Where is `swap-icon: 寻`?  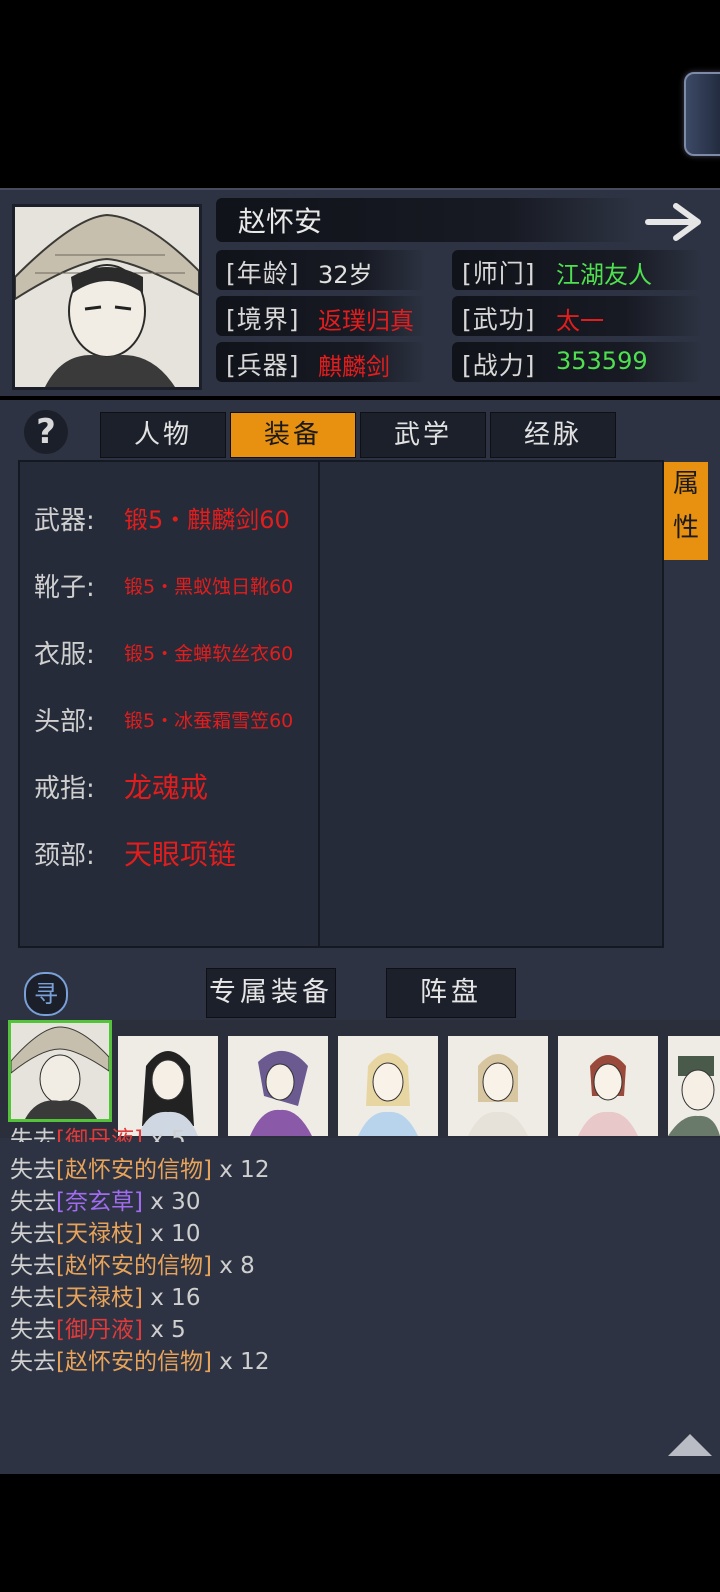 swap-icon: 寻 is located at coordinates (46, 994).